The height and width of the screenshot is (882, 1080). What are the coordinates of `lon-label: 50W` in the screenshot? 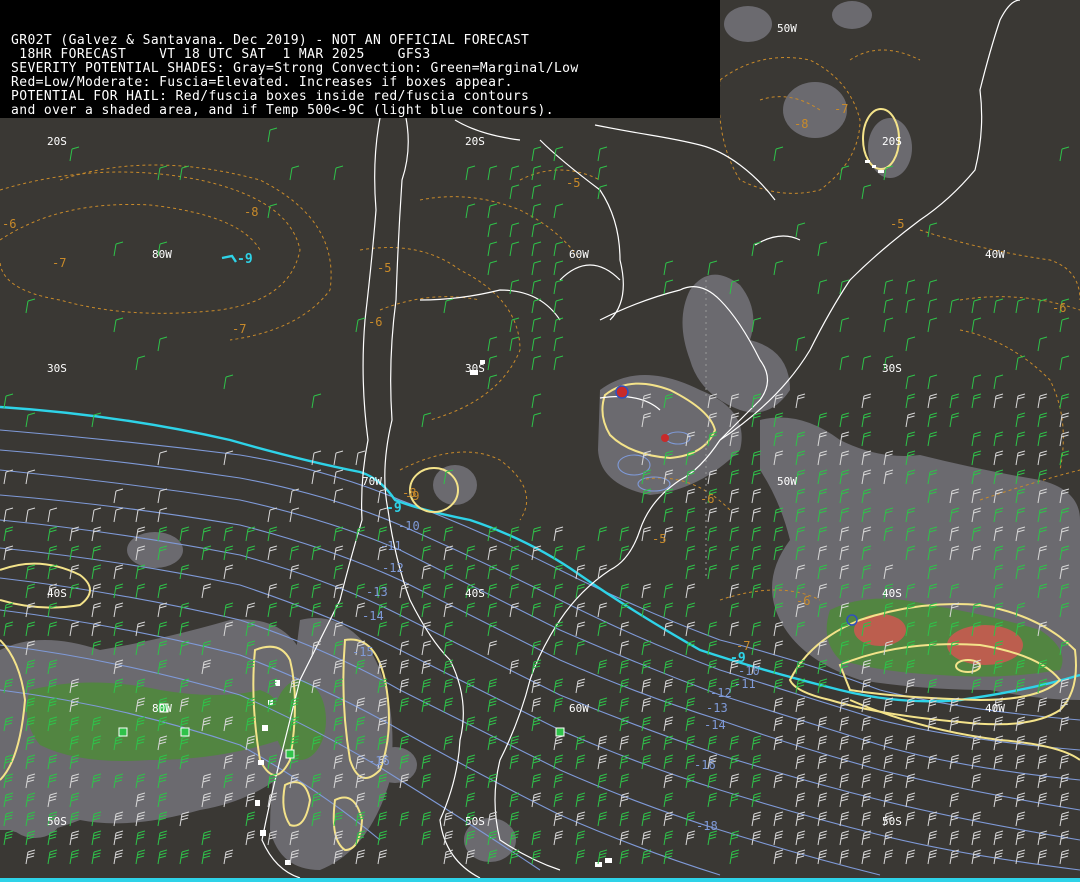 It's located at (787, 481).